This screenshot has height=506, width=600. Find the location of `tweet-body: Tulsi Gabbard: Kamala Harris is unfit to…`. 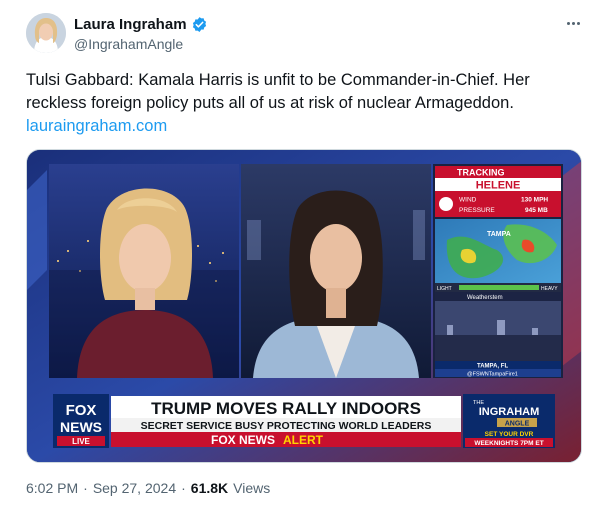

tweet-body: Tulsi Gabbard: Kamala Harris is unfit to… is located at coordinates (278, 91).